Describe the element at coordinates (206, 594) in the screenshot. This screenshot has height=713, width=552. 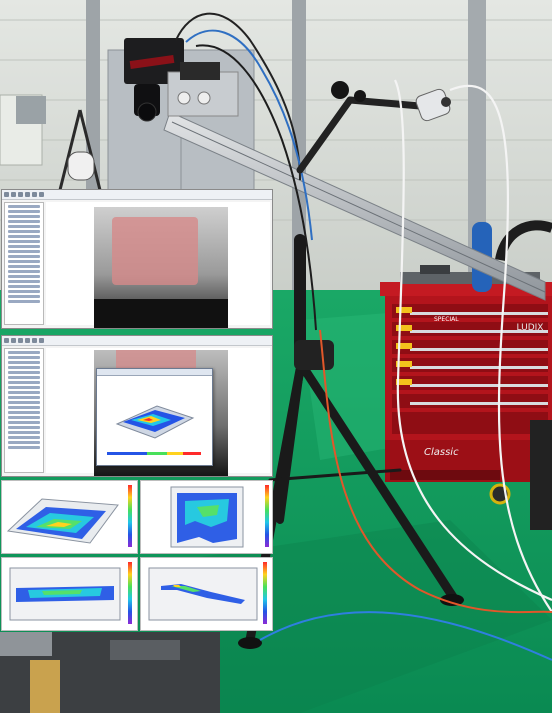
I see `result-panel-side` at that location.